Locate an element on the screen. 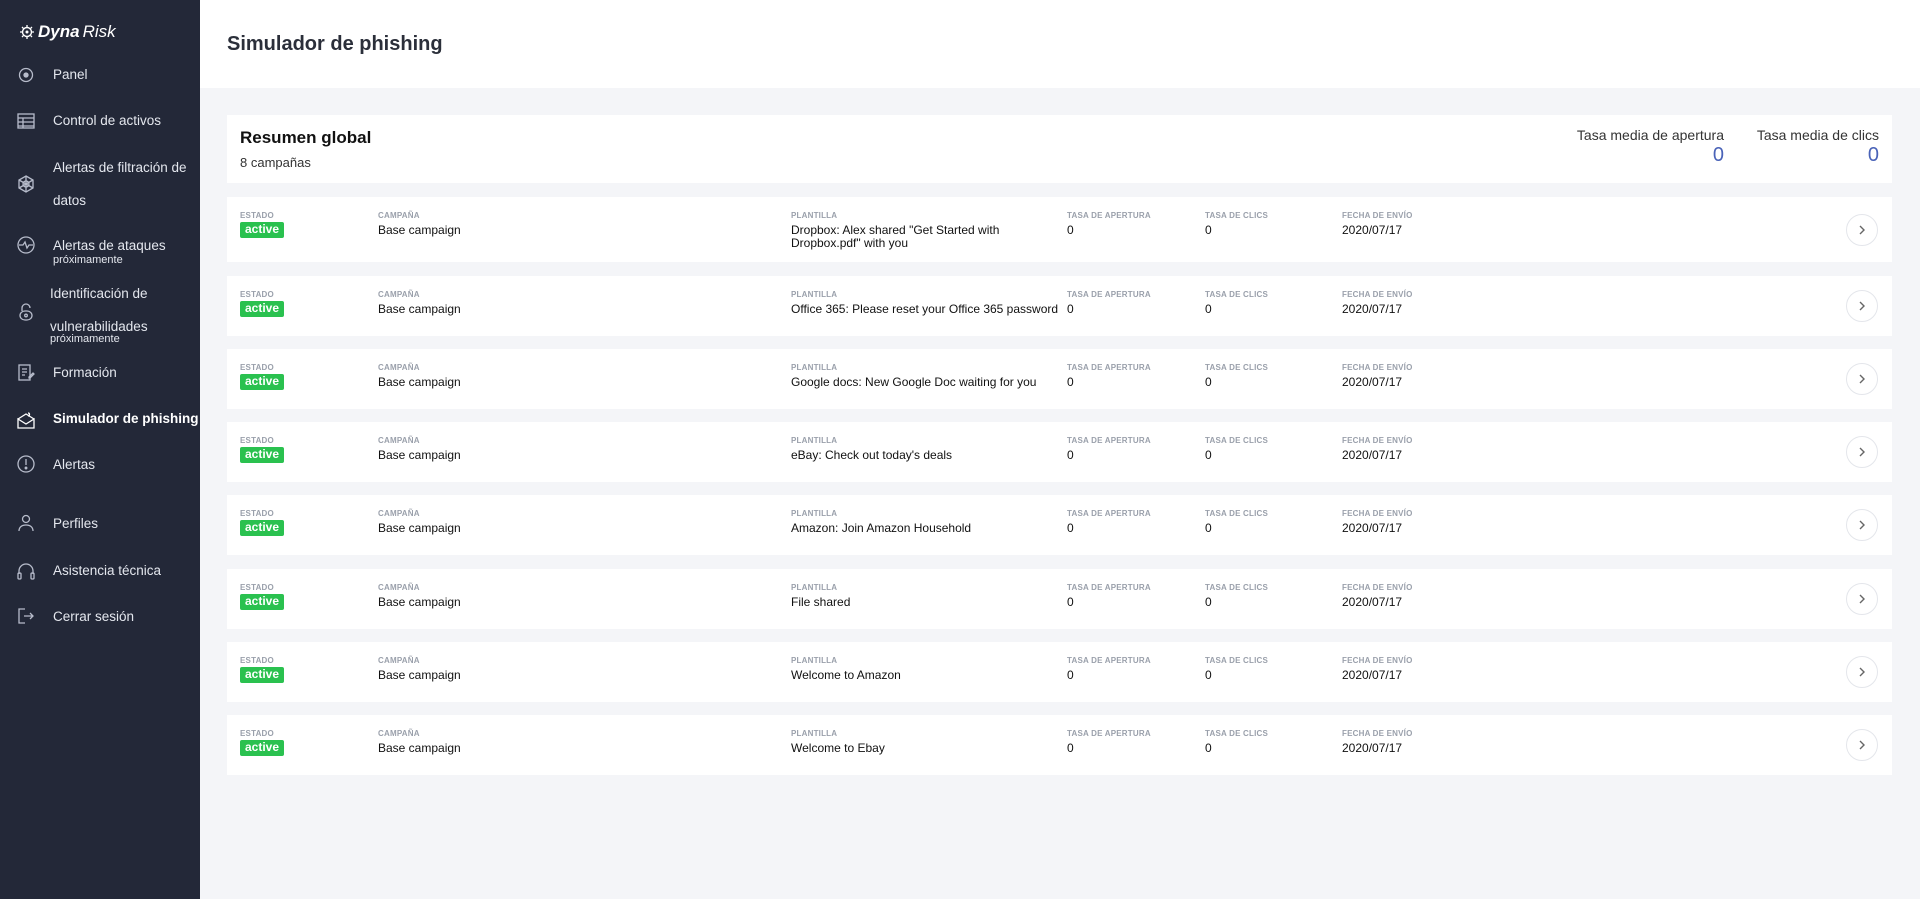 Image resolution: width=1920 pixels, height=899 pixels. phishing-icon is located at coordinates (26, 420).